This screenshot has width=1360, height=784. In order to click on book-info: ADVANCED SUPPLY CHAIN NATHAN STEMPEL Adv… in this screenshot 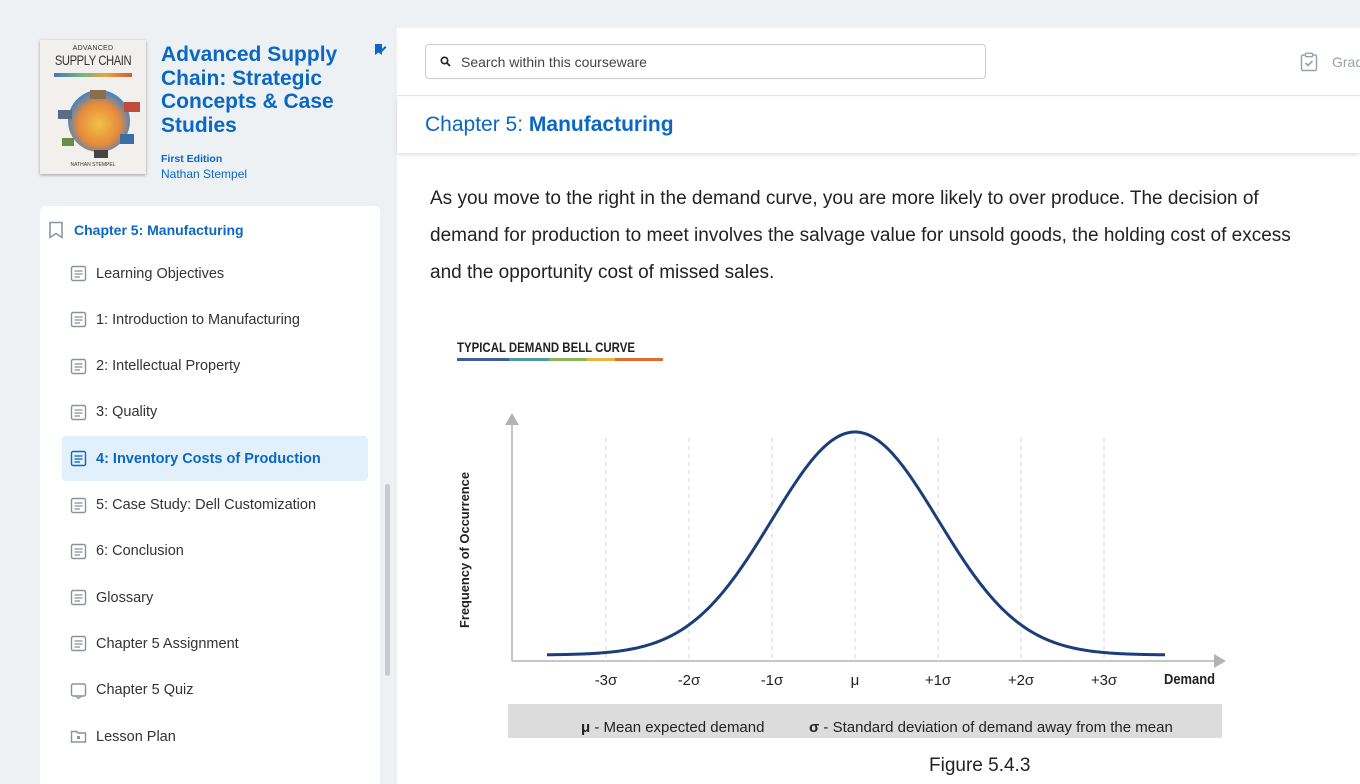, I will do `click(213, 110)`.